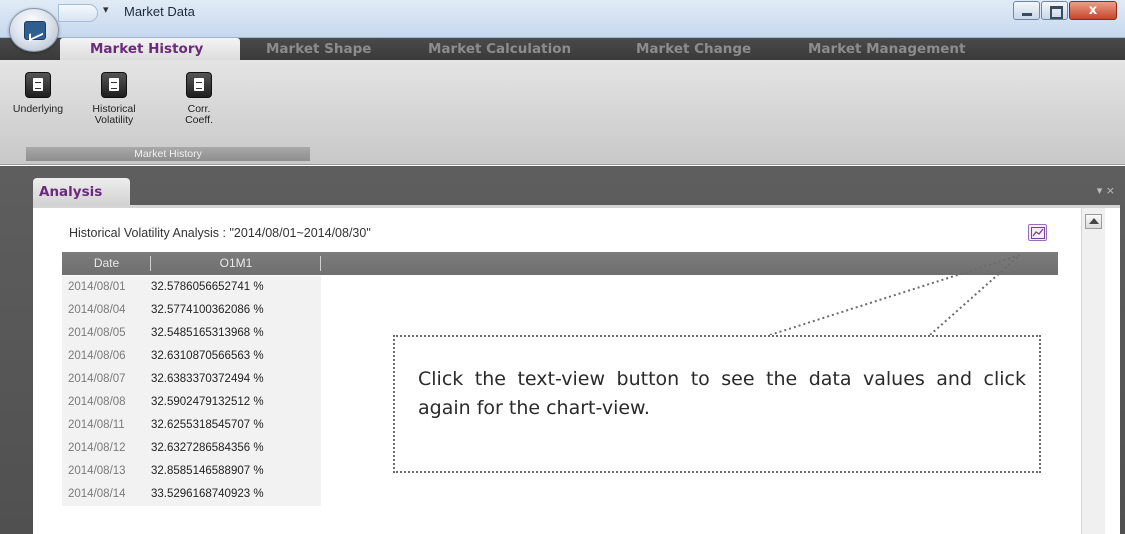  Describe the element at coordinates (106, 356) in the screenshot. I see `date-cell: 2014/08/06` at that location.